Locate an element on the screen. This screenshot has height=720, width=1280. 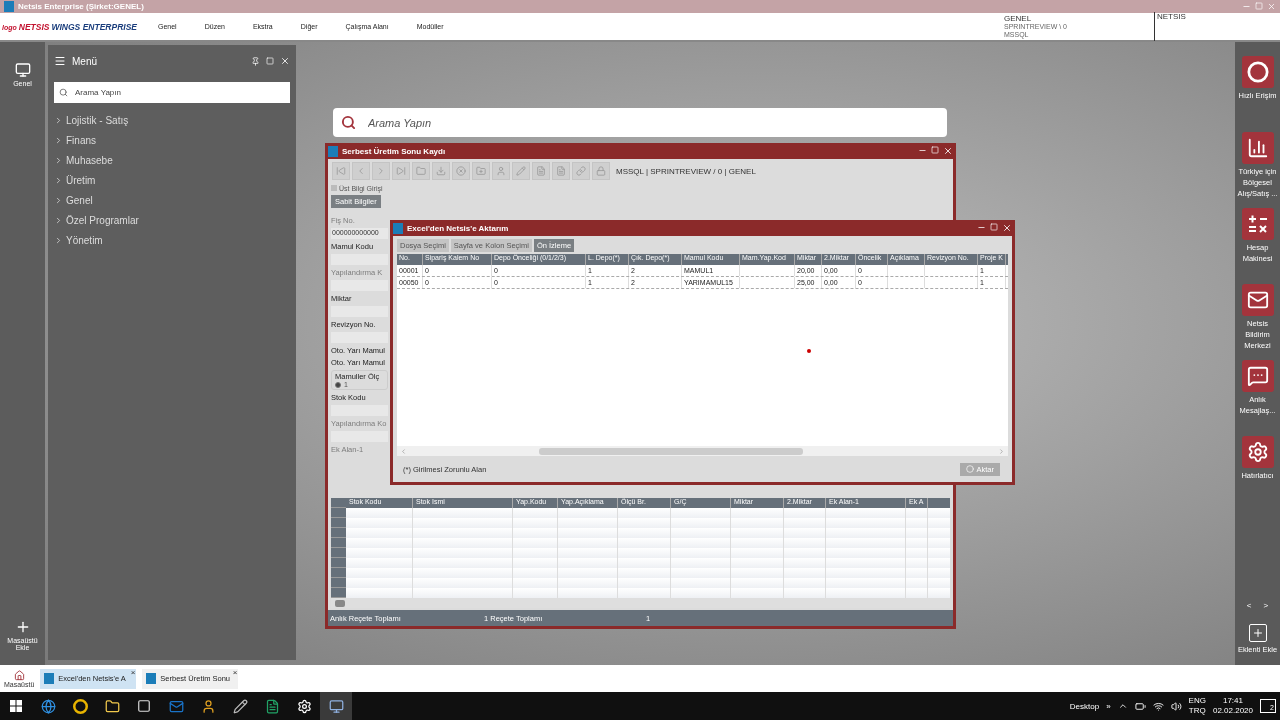
pin-icon is located at coordinates (255, 61).